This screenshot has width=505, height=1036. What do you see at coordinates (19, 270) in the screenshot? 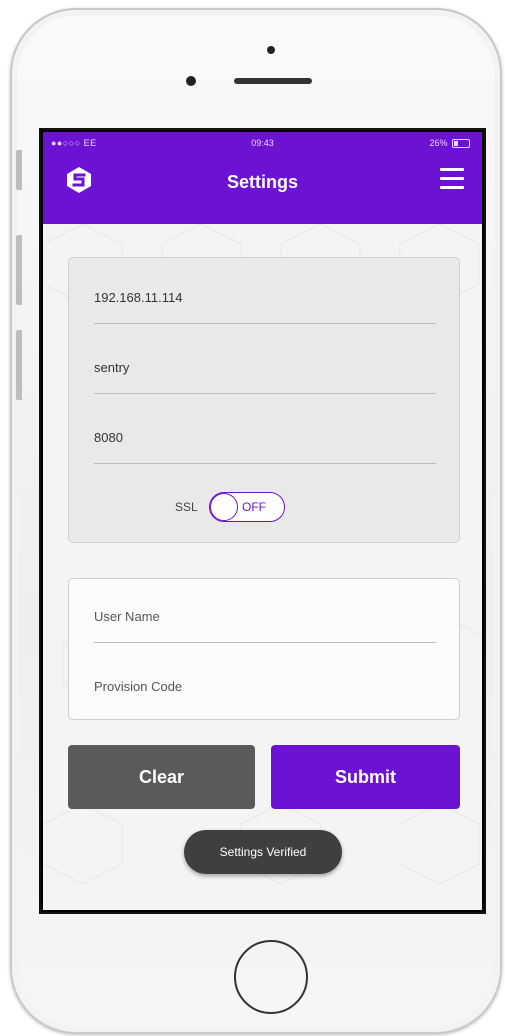
I see `volume-up-button` at bounding box center [19, 270].